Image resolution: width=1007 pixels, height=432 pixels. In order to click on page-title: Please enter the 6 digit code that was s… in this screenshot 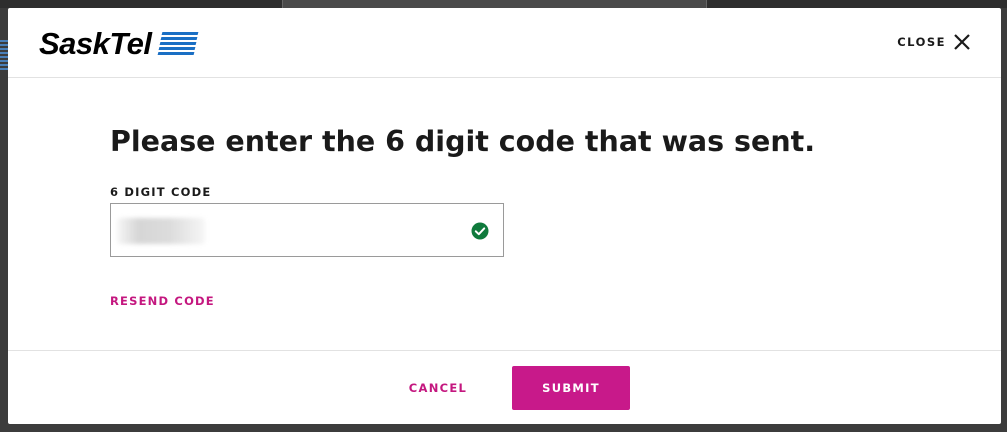, I will do `click(463, 141)`.